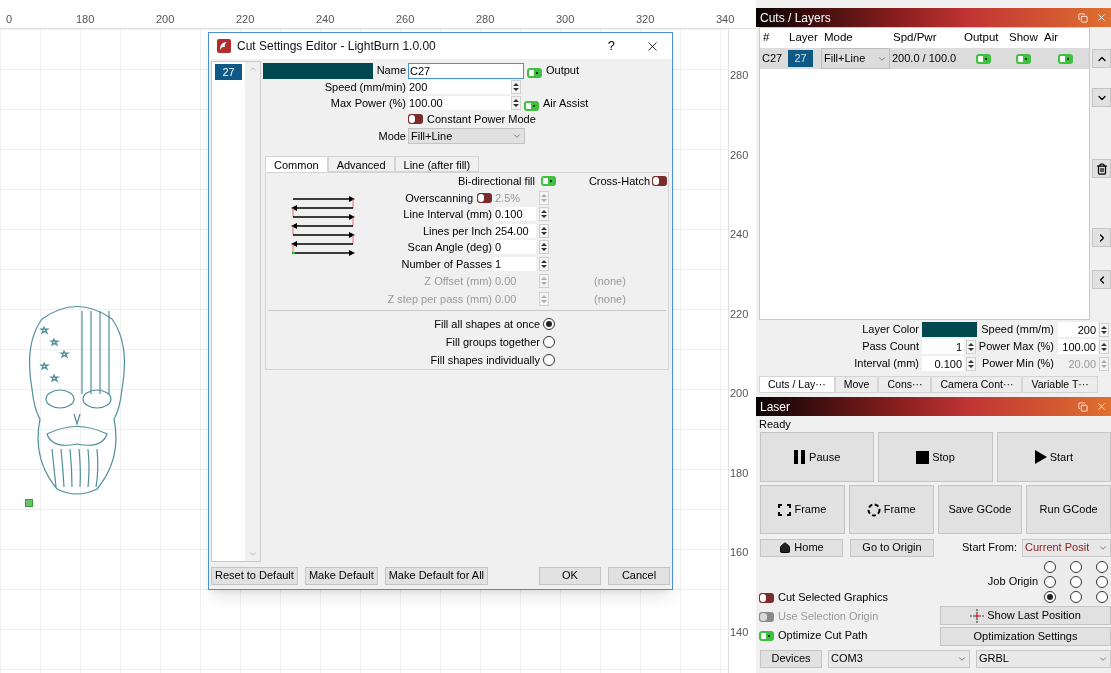 The width and height of the screenshot is (1111, 673). What do you see at coordinates (392, 136) in the screenshot?
I see `field-label: Mode` at bounding box center [392, 136].